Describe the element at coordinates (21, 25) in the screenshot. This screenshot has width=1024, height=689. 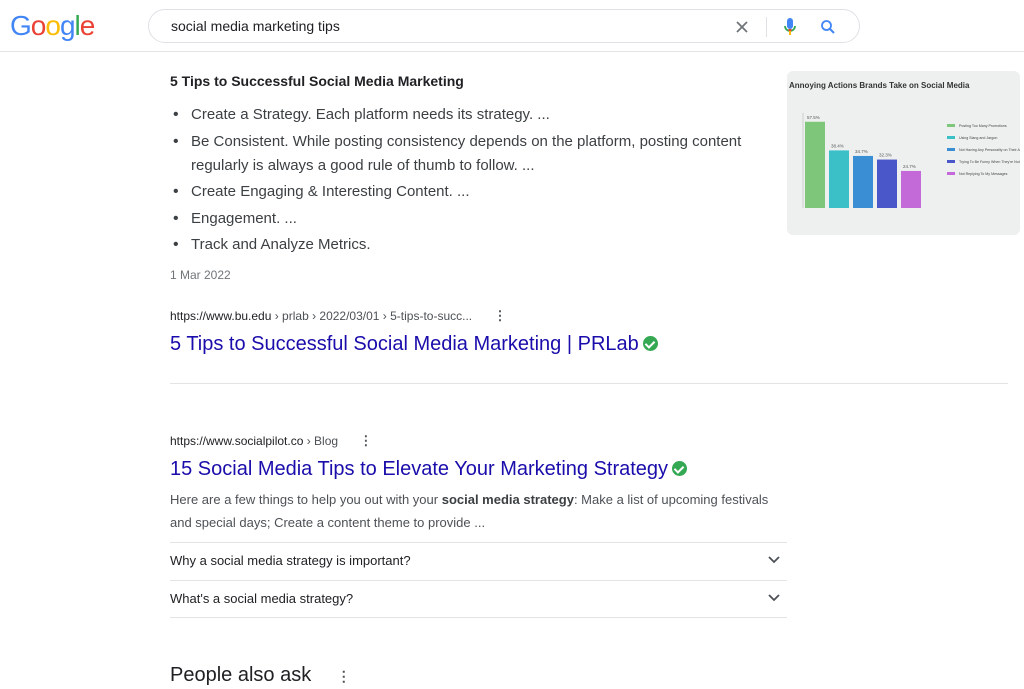
I see `logo-letter: G` at that location.